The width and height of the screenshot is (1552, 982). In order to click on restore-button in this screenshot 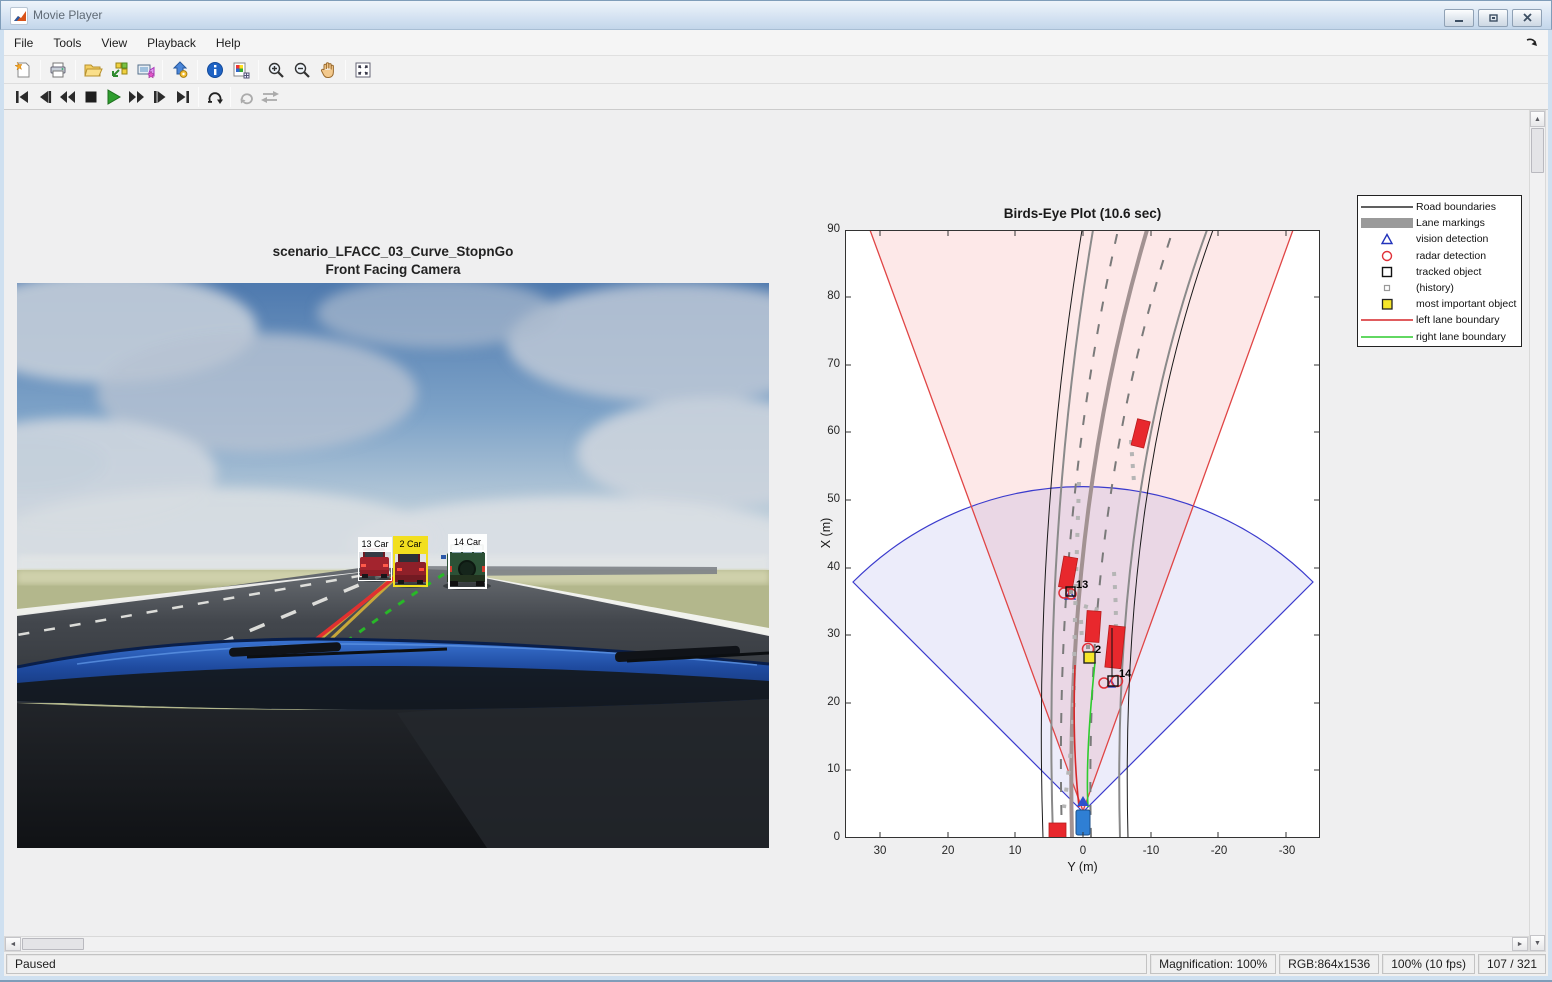, I will do `click(1493, 18)`.